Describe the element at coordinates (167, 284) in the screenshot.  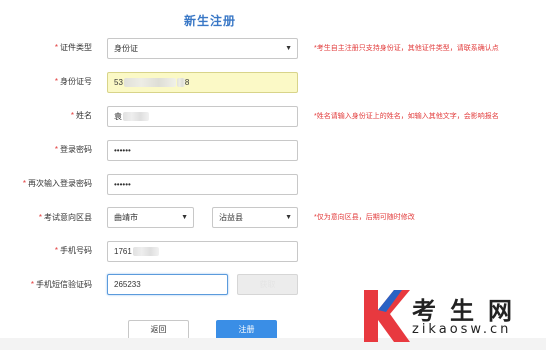
I see `sms-code-input: 265233` at that location.